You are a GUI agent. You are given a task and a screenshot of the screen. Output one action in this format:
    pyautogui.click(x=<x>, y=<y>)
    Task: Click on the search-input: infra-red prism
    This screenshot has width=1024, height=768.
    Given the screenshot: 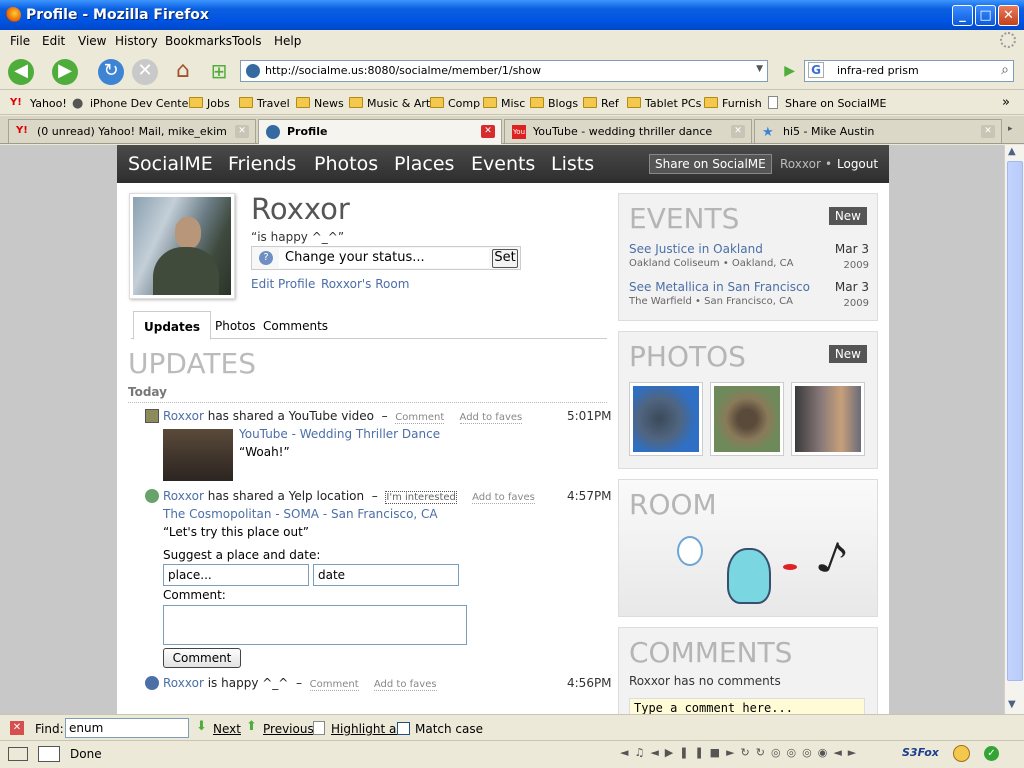 What is the action you would take?
    pyautogui.click(x=878, y=70)
    